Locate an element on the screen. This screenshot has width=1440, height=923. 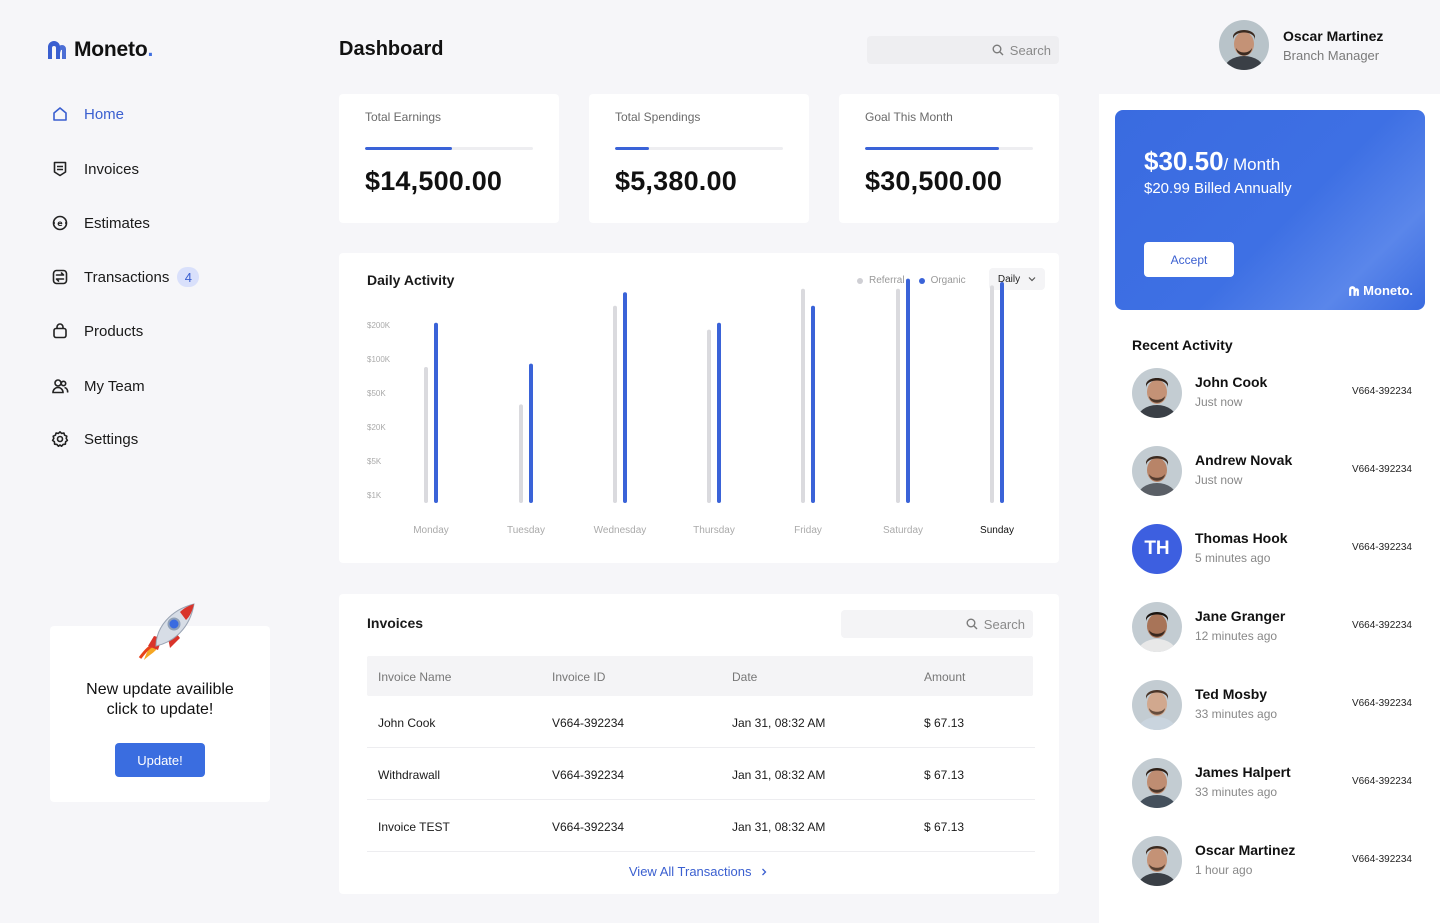
activity-name: Jane Granger is located at coordinates (1240, 616).